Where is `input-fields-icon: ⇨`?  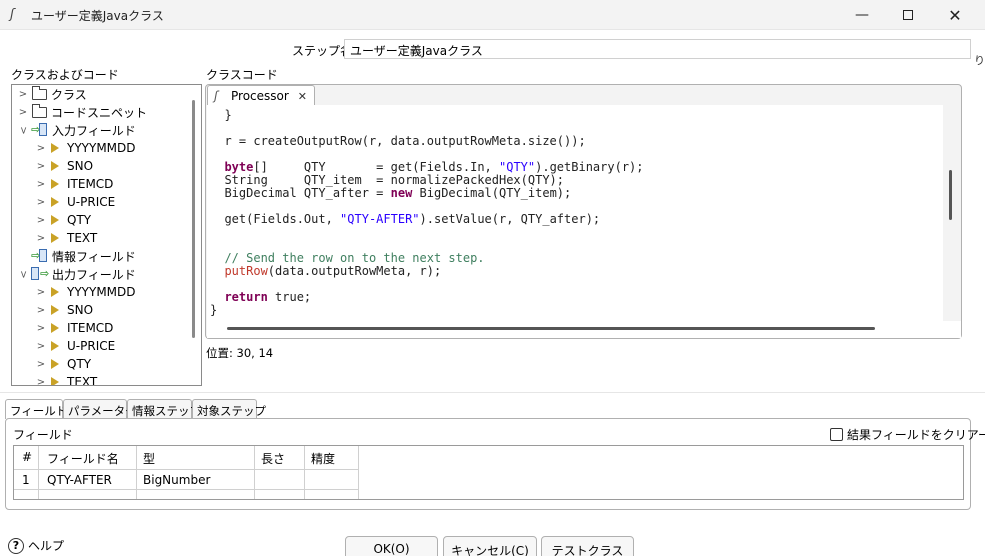 input-fields-icon: ⇨ is located at coordinates (40, 130).